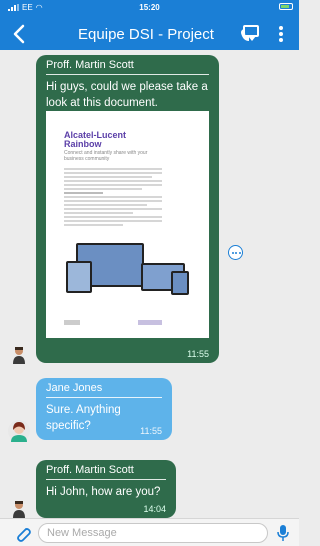 Image resolution: width=320 pixels, height=546 pixels. What do you see at coordinates (154, 509) in the screenshot?
I see `message-time: 14:04` at bounding box center [154, 509].